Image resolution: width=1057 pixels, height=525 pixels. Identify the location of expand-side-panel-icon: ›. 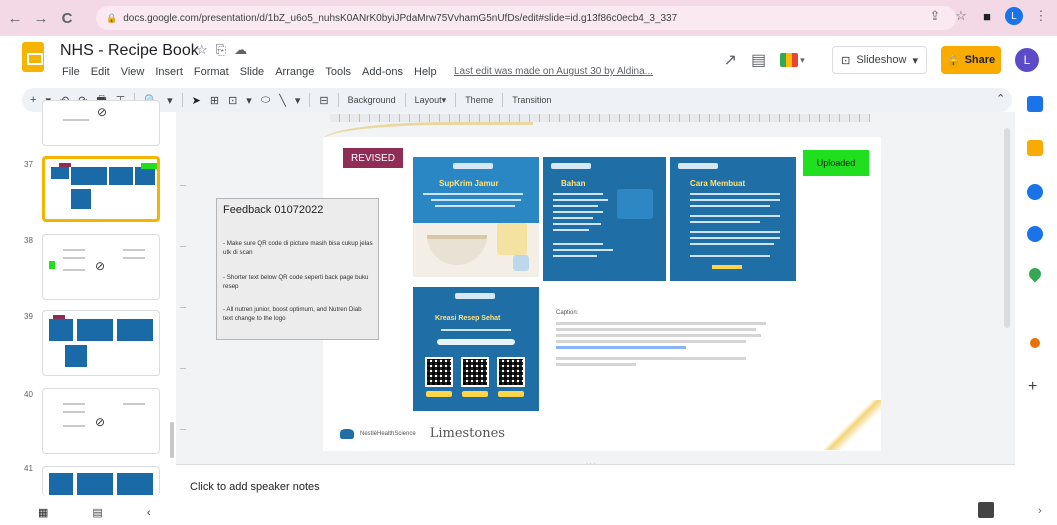
(1040, 511).